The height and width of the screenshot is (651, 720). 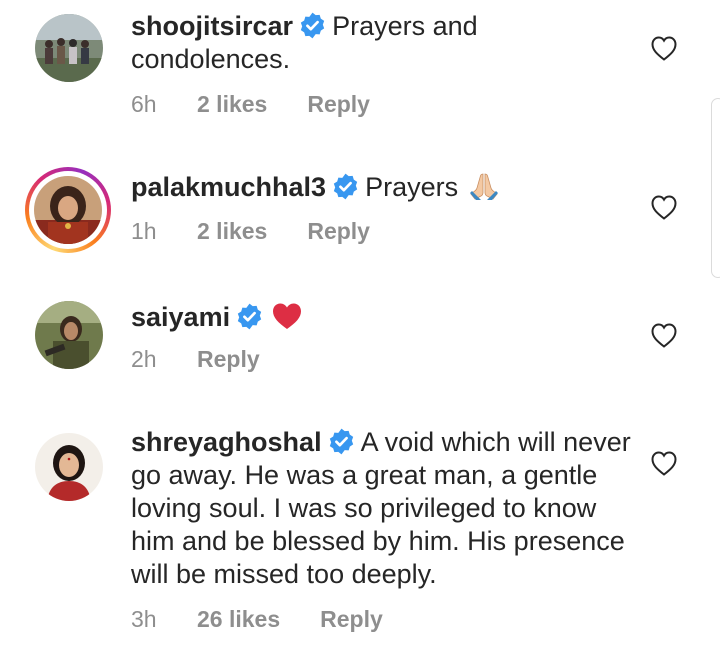 I want to click on comment-username: shoojitsircar, so click(x=212, y=26).